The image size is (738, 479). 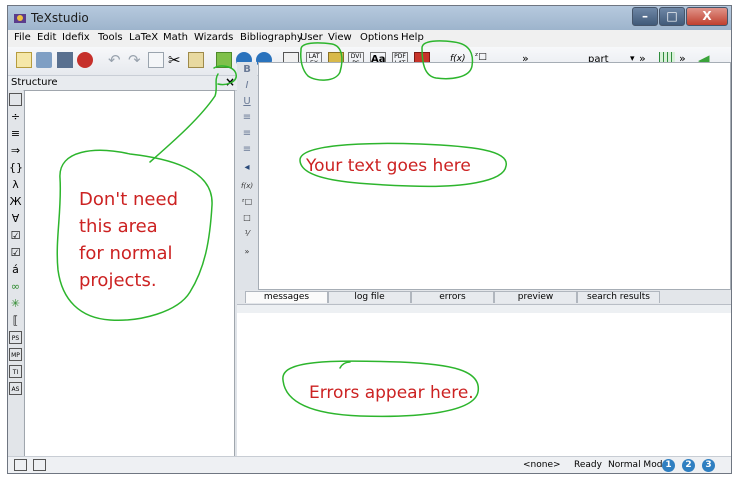 I want to click on left-note-arrow, so click(x=184, y=118).